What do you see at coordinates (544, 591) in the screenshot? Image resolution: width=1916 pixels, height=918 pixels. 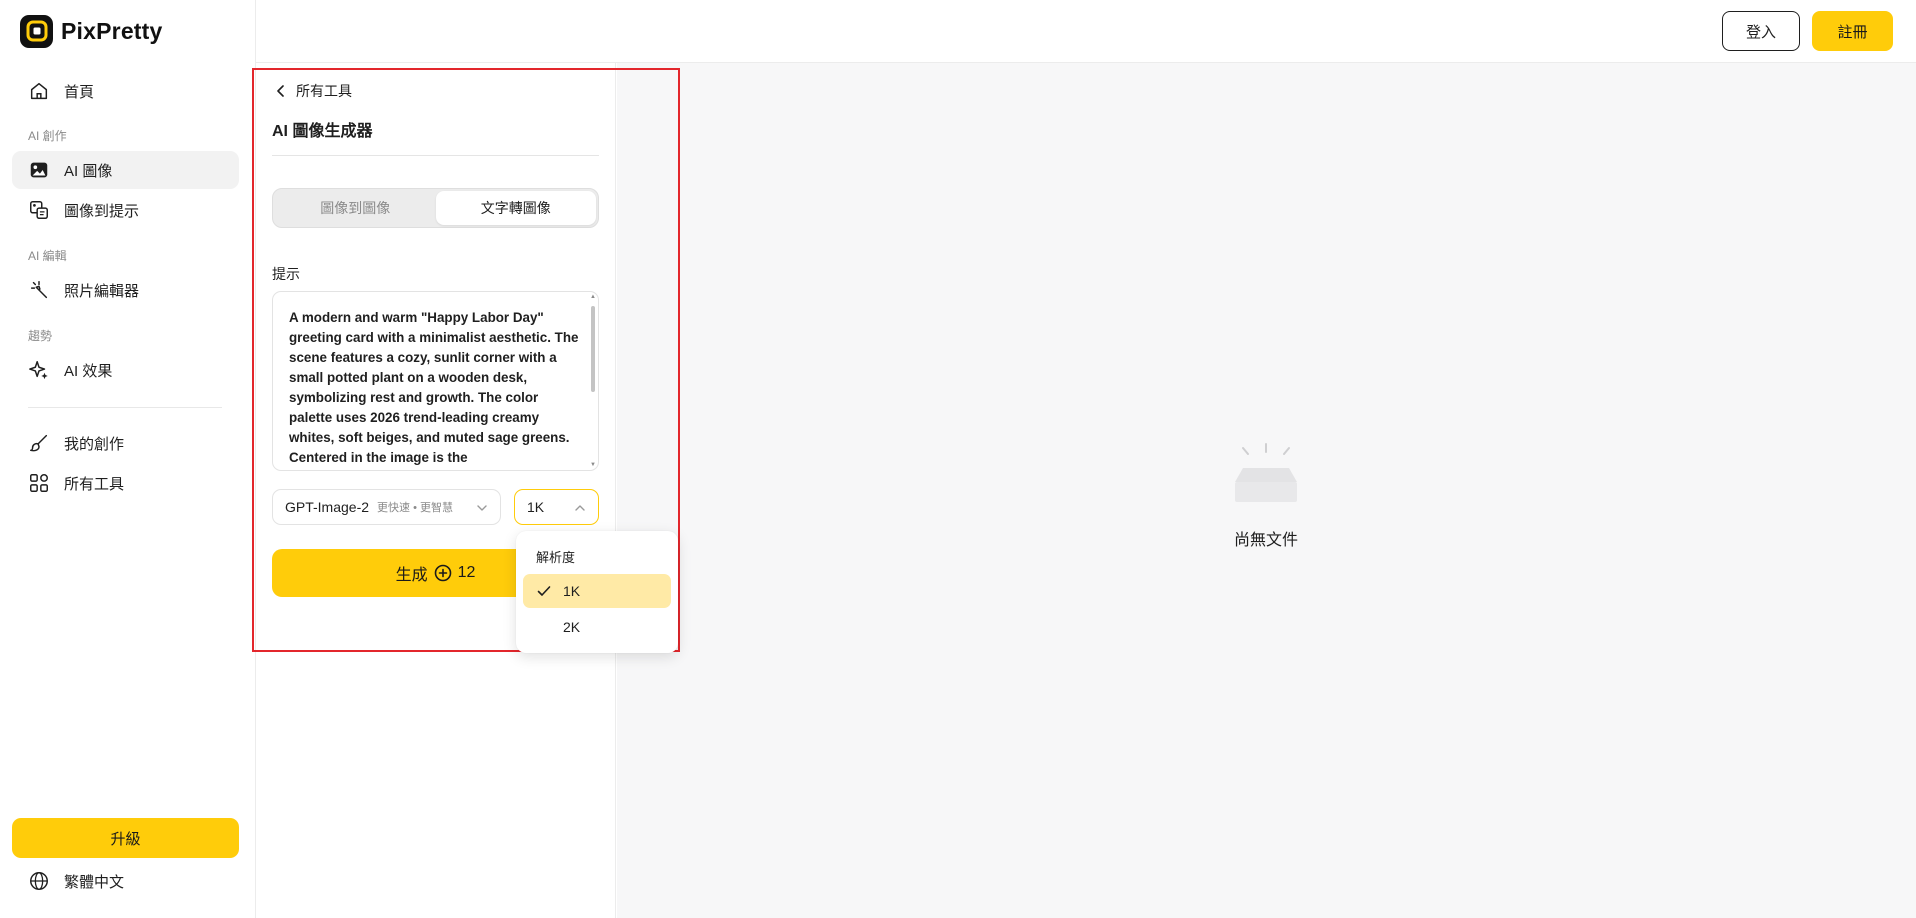 I see `check-icon` at bounding box center [544, 591].